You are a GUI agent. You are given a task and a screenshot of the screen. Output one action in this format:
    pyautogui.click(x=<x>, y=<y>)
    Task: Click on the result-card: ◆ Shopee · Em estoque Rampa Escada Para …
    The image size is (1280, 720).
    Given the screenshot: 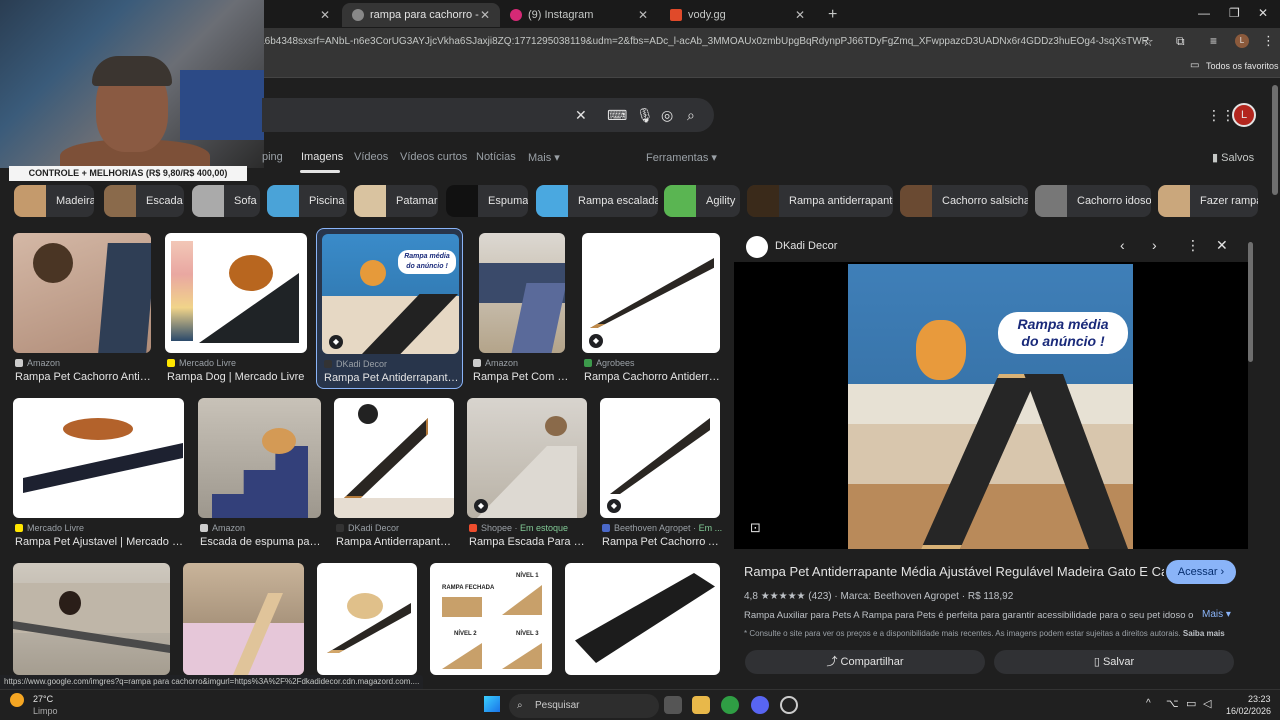 What is the action you would take?
    pyautogui.click(x=527, y=474)
    